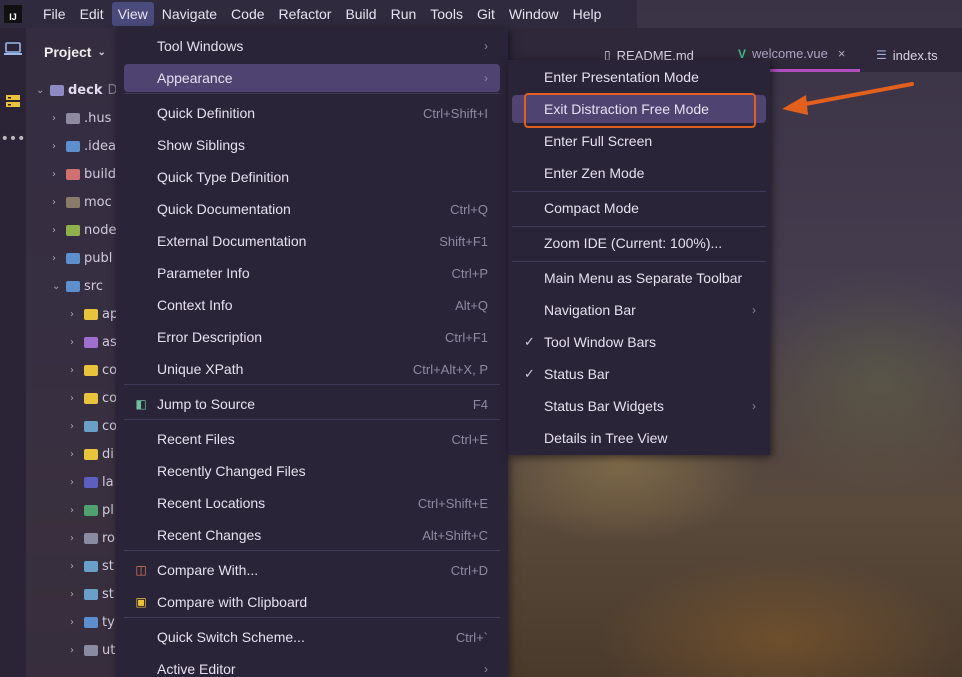 Image resolution: width=962 pixels, height=677 pixels. What do you see at coordinates (84, 146) in the screenshot?
I see `tree-item: › .idea` at bounding box center [84, 146].